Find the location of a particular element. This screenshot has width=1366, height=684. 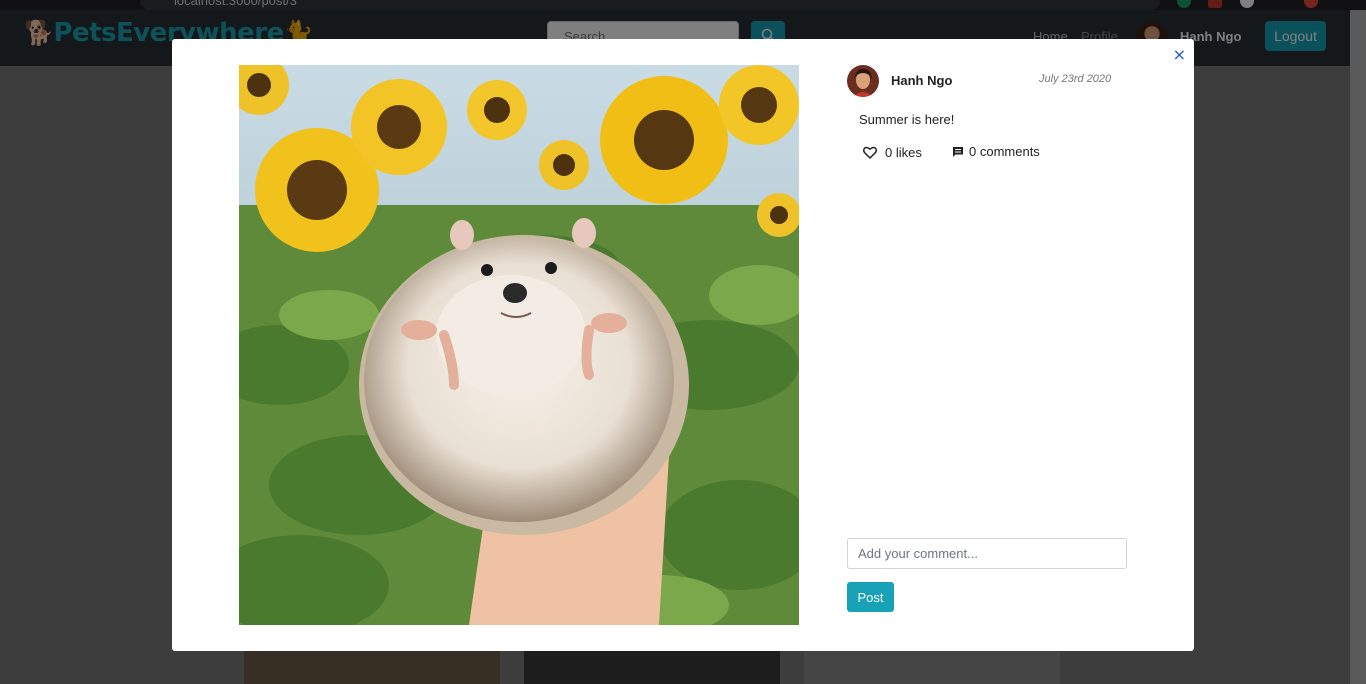

post-date: July 23rd 2020 is located at coordinates (1075, 79).